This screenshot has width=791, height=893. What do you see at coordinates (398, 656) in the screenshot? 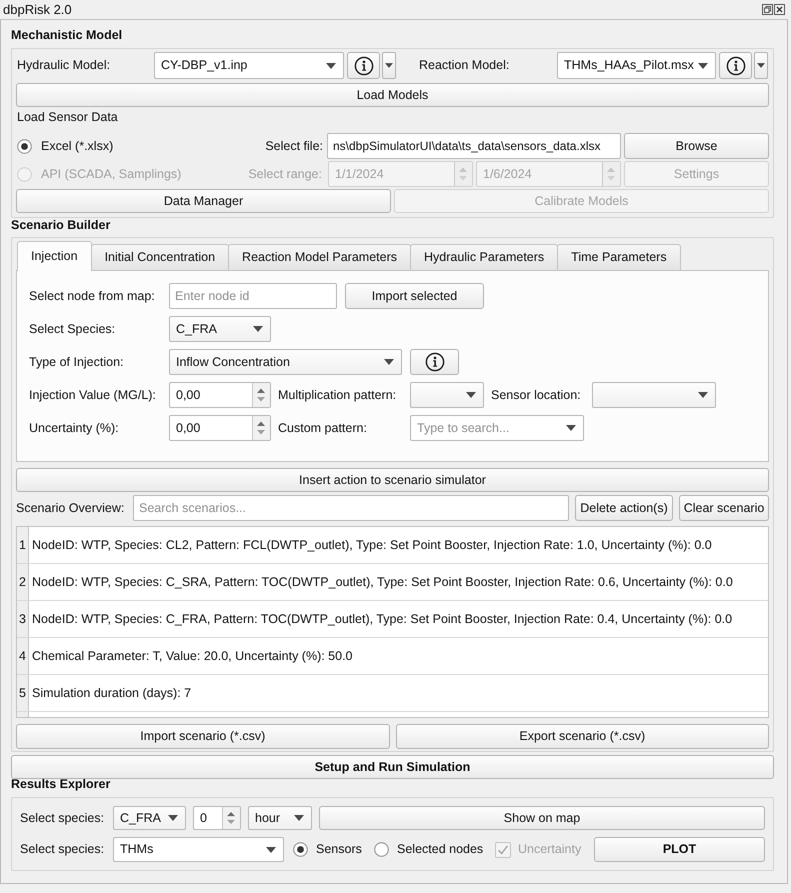
I see `scenario-action-cell: Chemical Parameter: T, Value: 20.0, Uncertainty (%): 50.0` at bounding box center [398, 656].